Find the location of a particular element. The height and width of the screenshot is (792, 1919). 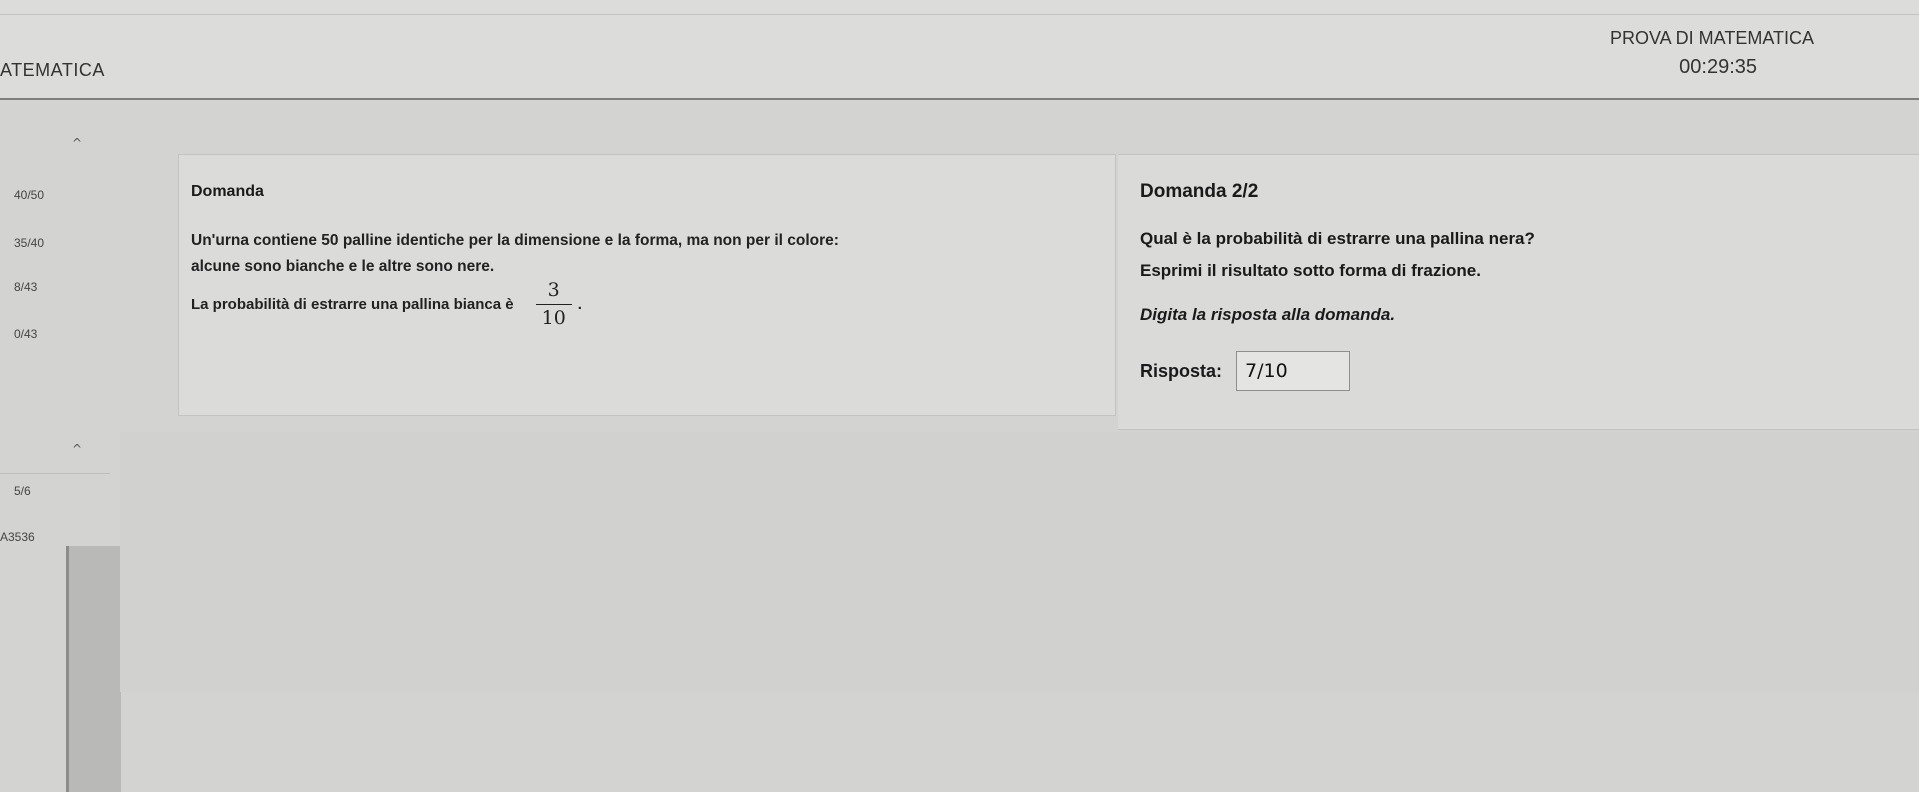

collapse-up-icon: ^ is located at coordinates (77, 143).